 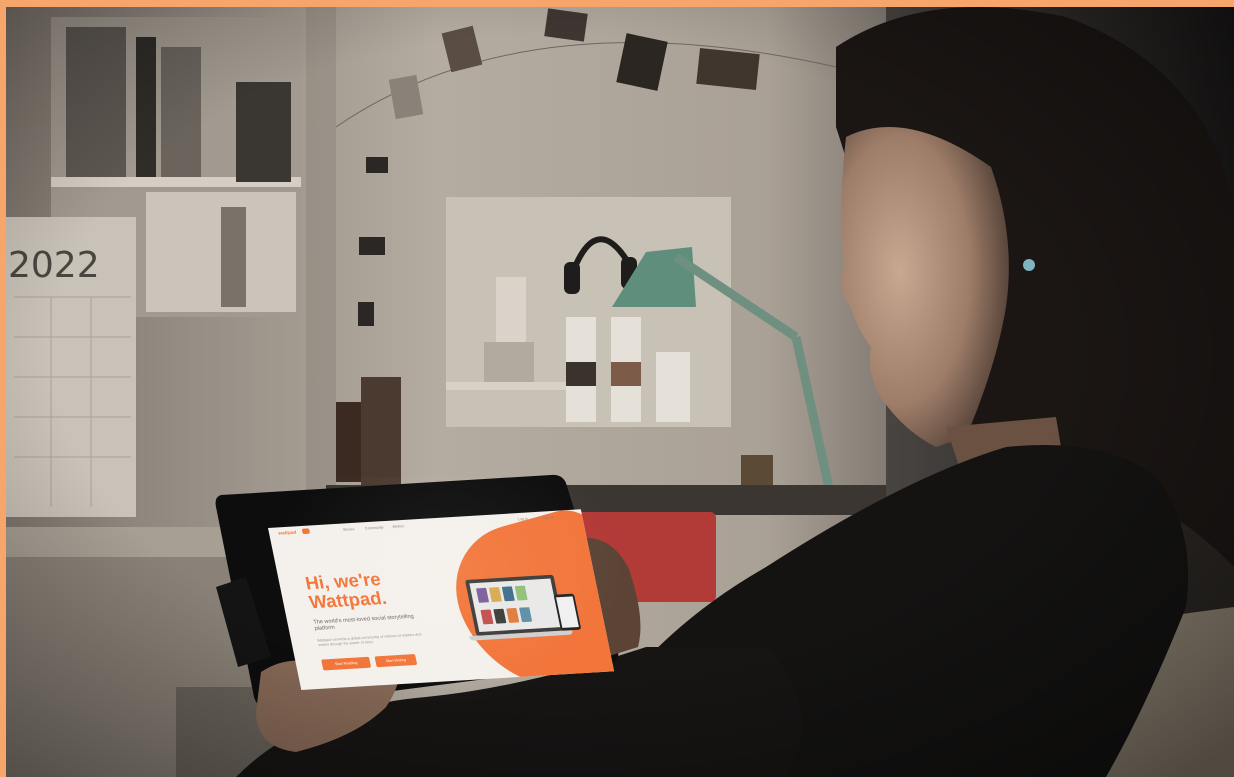 What do you see at coordinates (374, 528) in the screenshot?
I see `nav-link-community: Community` at bounding box center [374, 528].